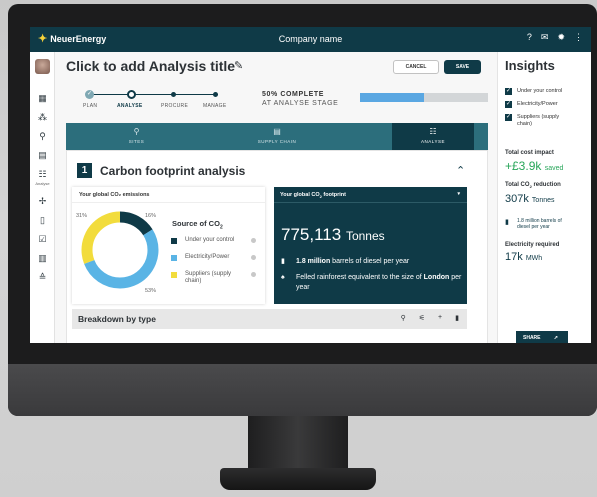 The image size is (597, 497). What do you see at coordinates (169, 102) in the screenshot?
I see `stage-stepper: ✓ PLAN ANALYSE PROCURE MANAGE` at bounding box center [169, 102].